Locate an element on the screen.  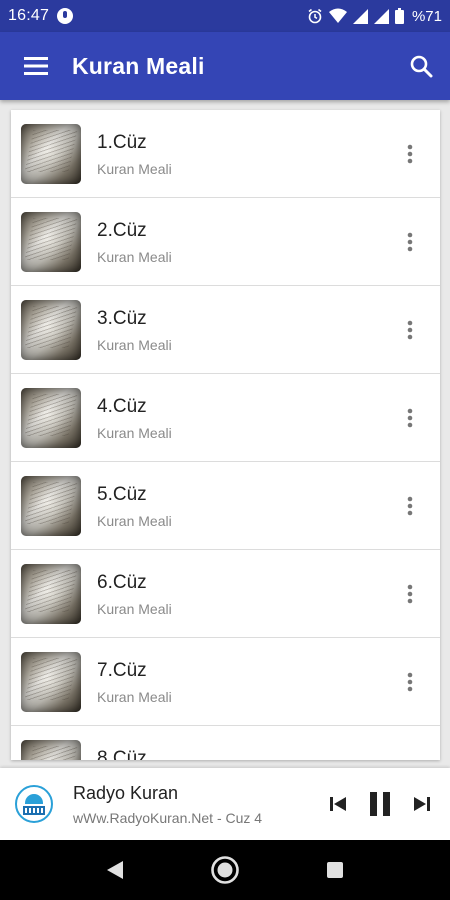
home-icon is located at coordinates (225, 870).